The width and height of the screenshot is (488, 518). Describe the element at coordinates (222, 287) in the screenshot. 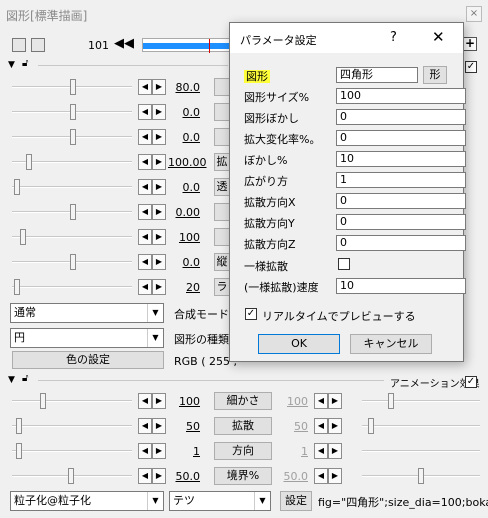

I see `param-button: ラ` at that location.